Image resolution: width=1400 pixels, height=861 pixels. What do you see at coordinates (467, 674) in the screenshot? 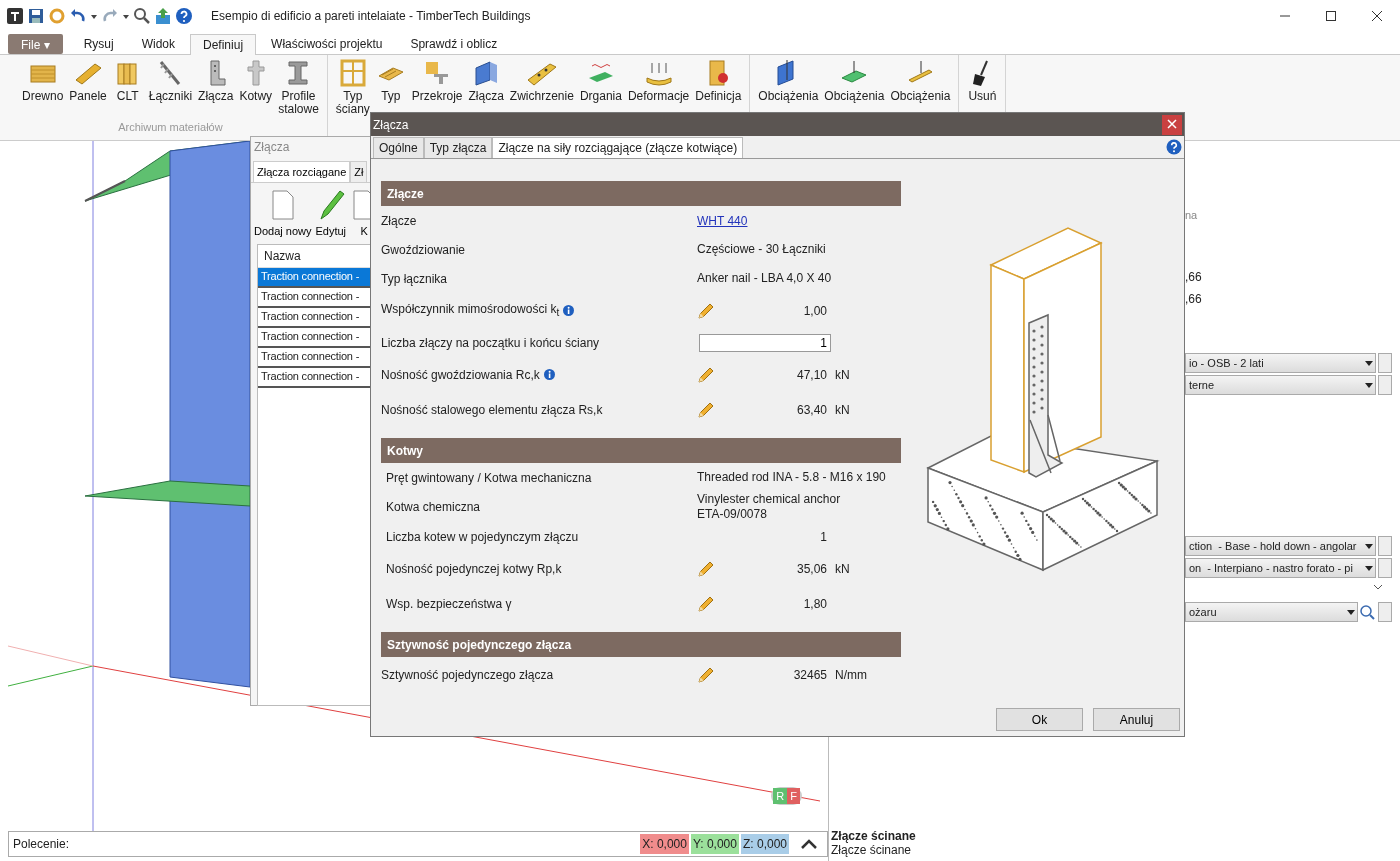
I see `field-label: Sztywność pojedynczego złącza` at bounding box center [467, 674].